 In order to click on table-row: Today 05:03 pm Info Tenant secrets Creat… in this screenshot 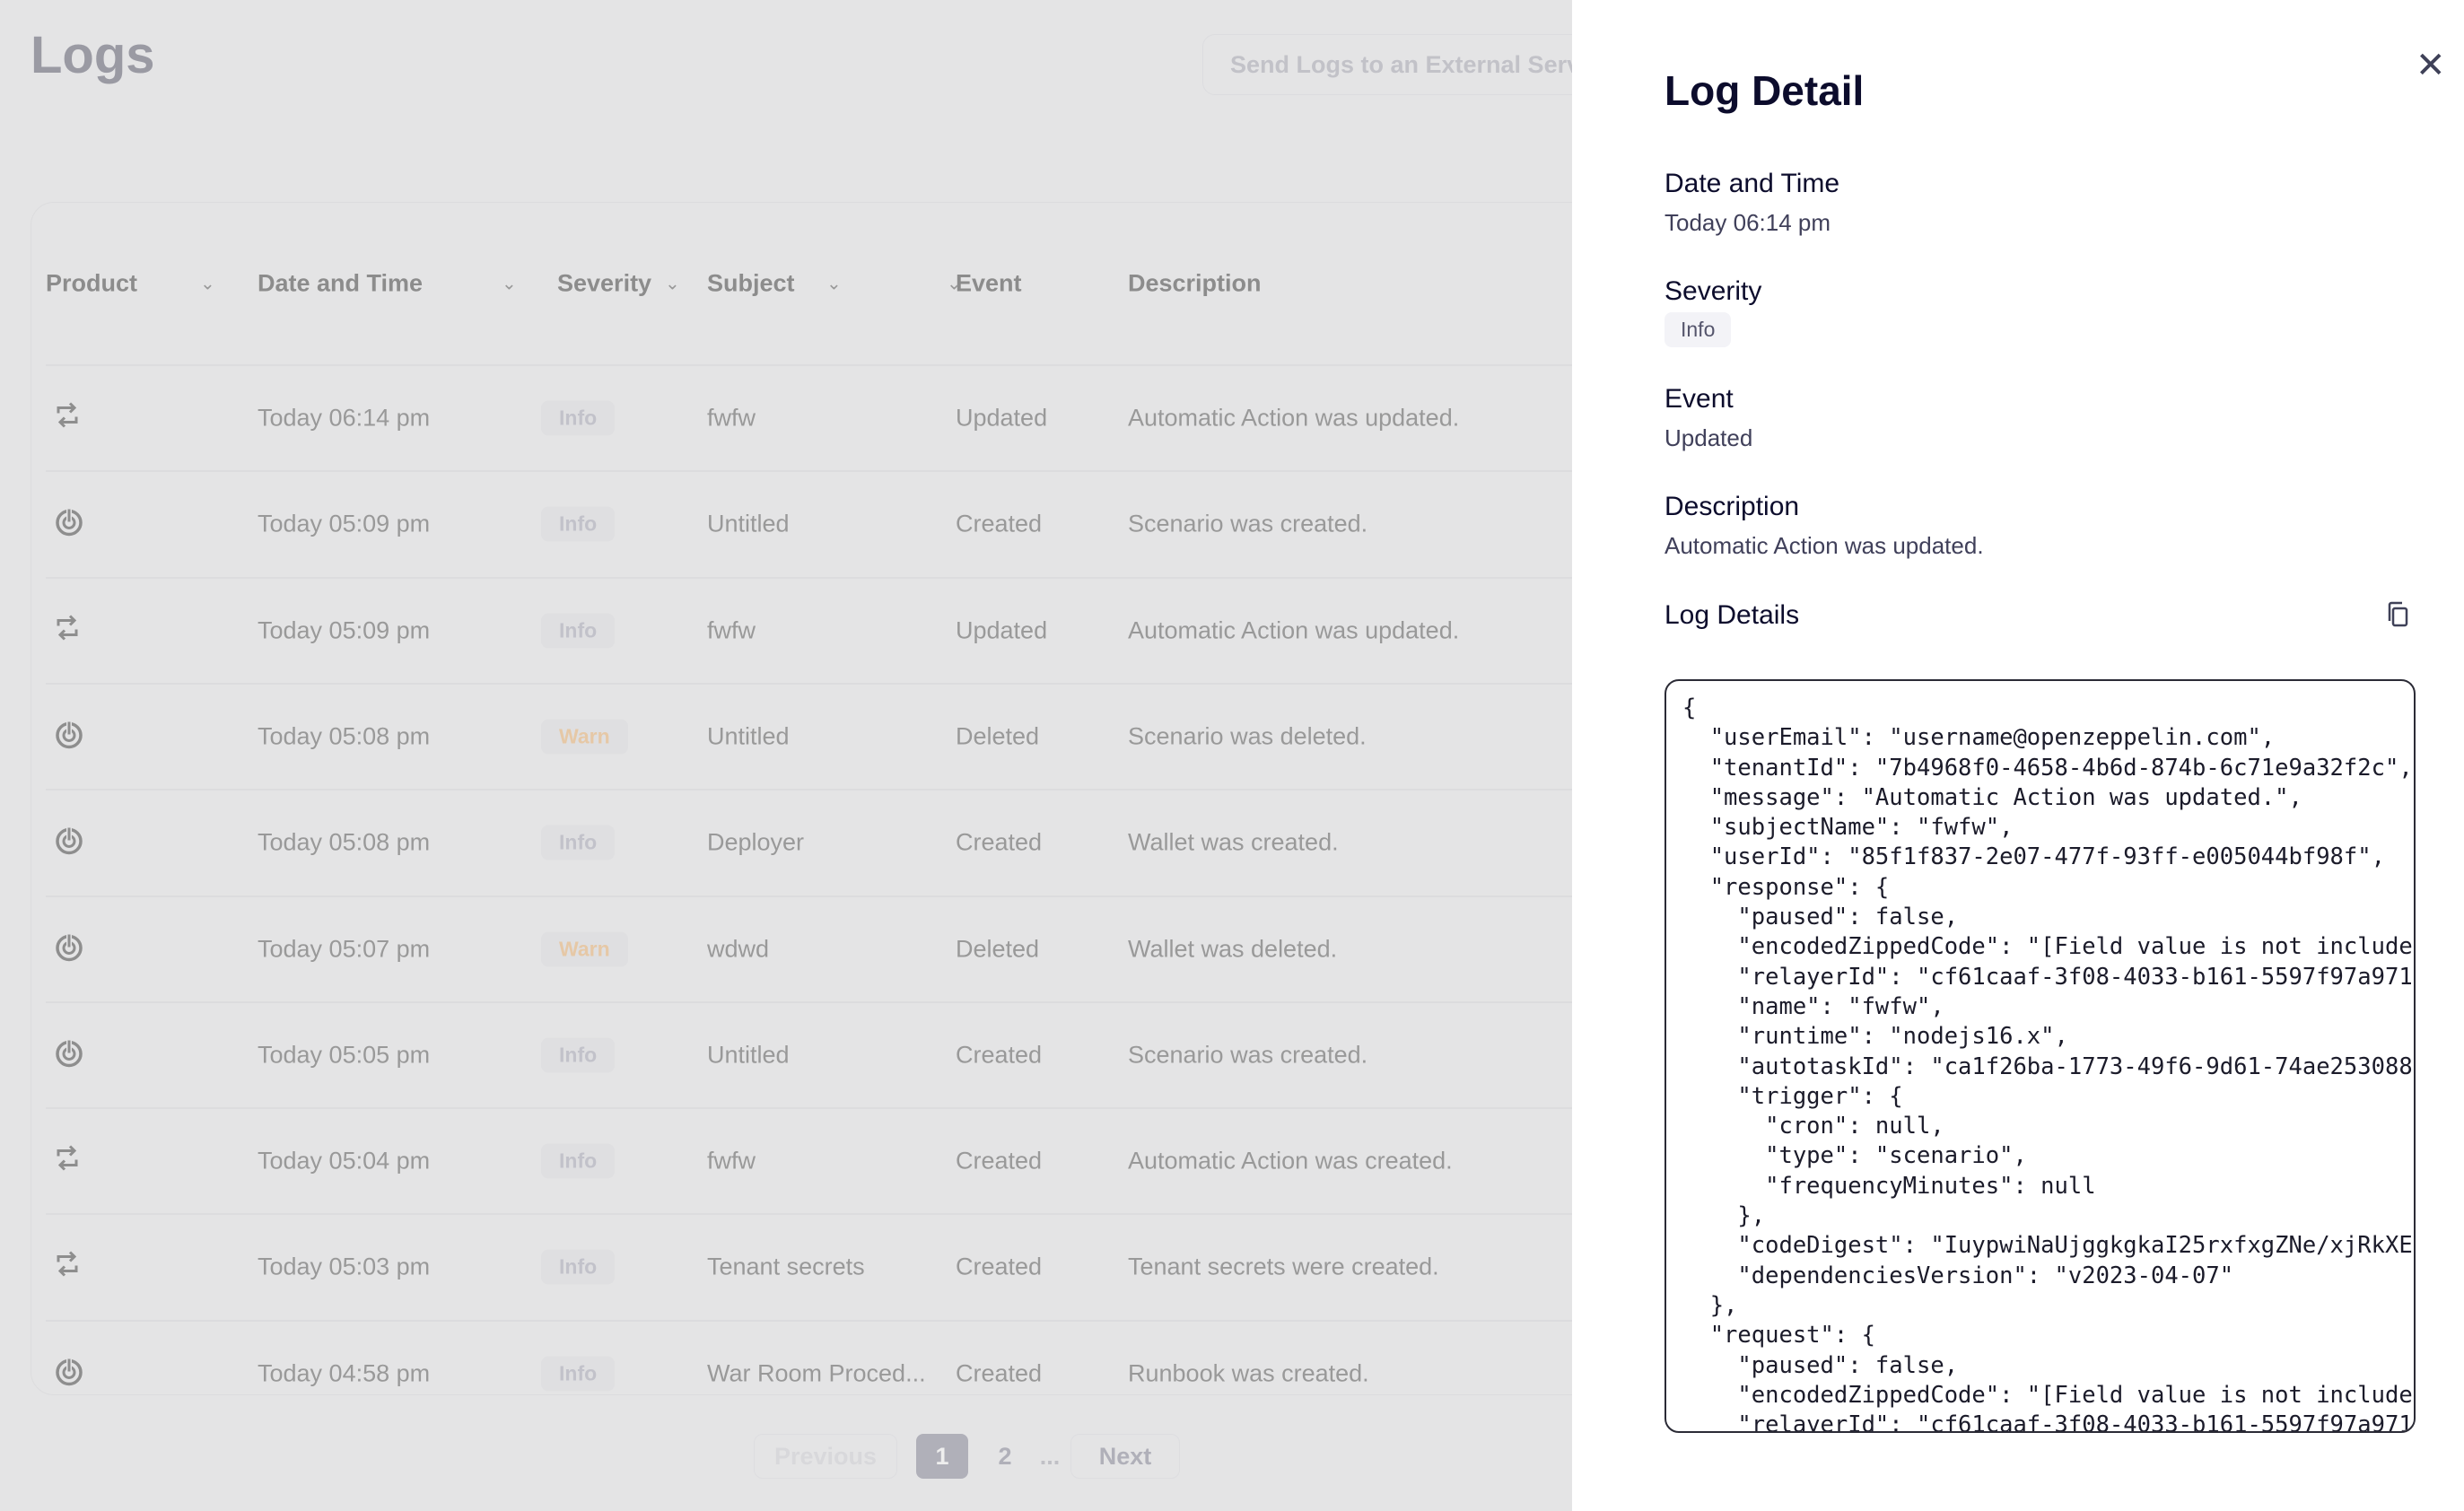, I will do `click(845, 1266)`.